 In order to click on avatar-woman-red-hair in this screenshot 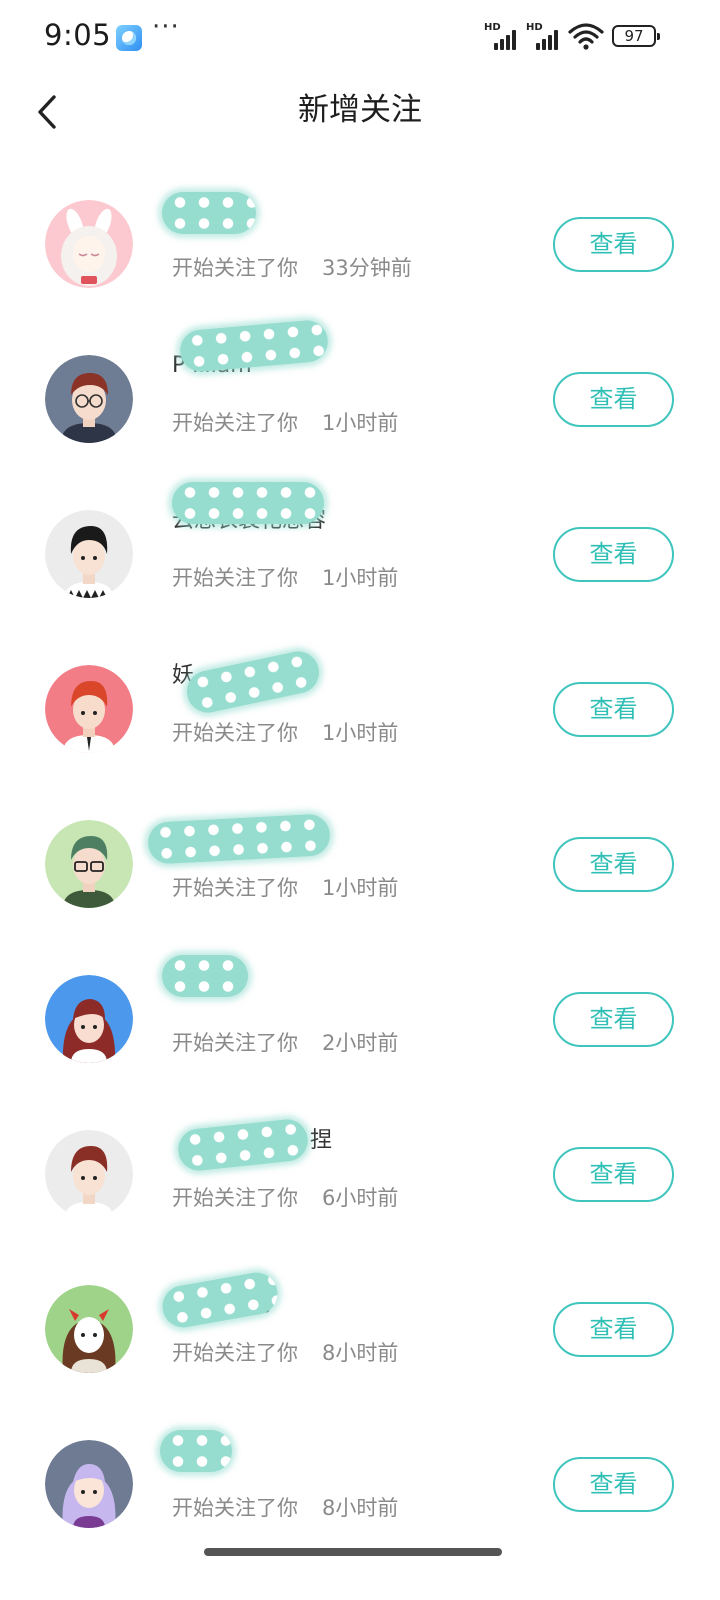, I will do `click(89, 1019)`.